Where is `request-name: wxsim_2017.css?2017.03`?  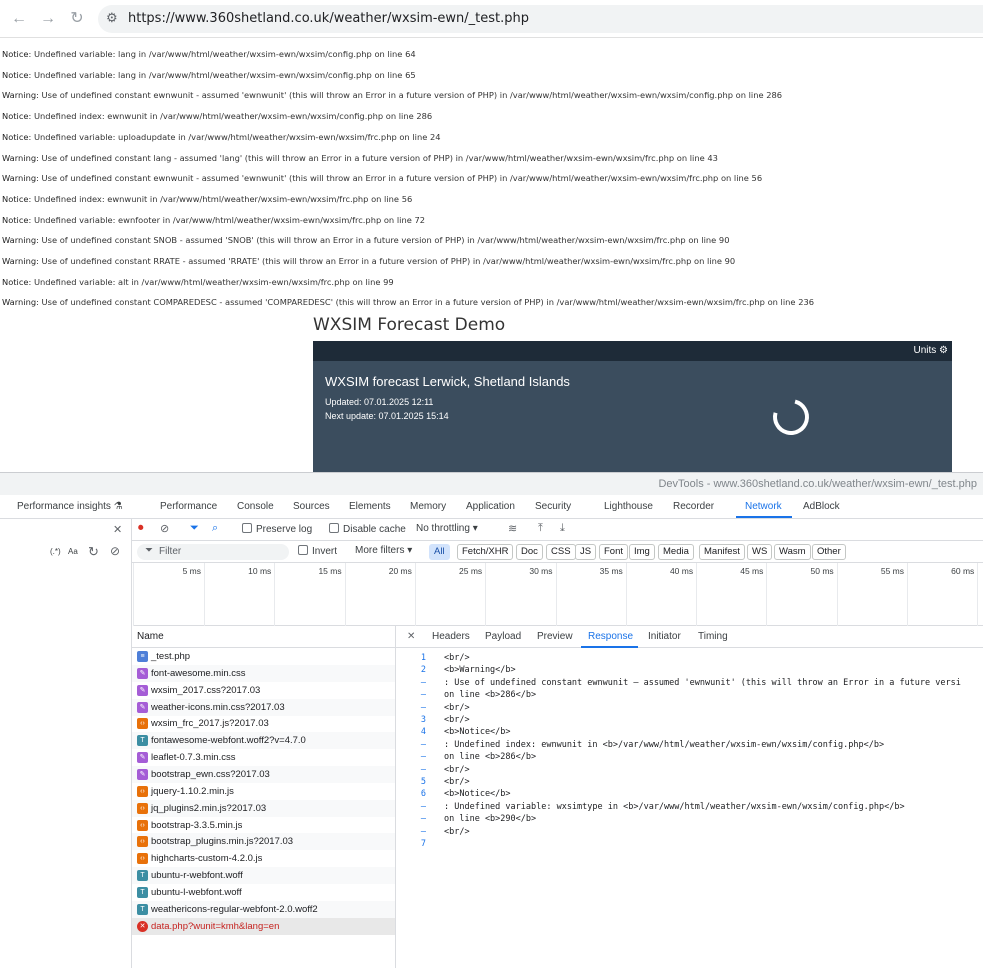 request-name: wxsim_2017.css?2017.03 is located at coordinates (206, 690).